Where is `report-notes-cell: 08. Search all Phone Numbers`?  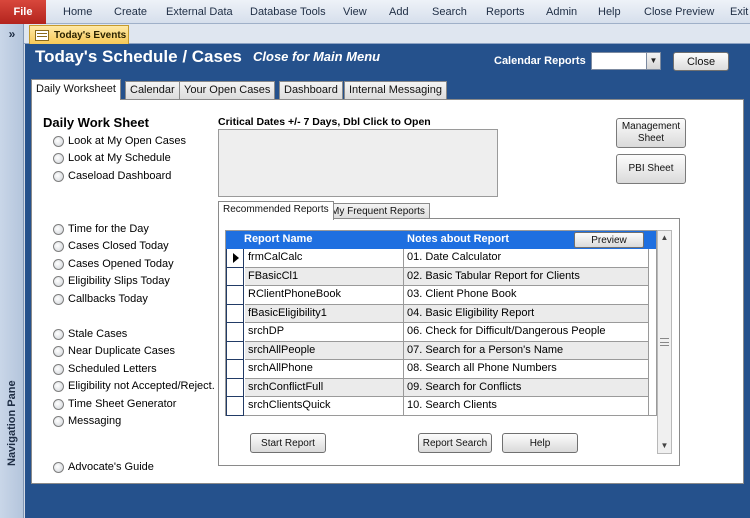 report-notes-cell: 08. Search all Phone Numbers is located at coordinates (526, 369).